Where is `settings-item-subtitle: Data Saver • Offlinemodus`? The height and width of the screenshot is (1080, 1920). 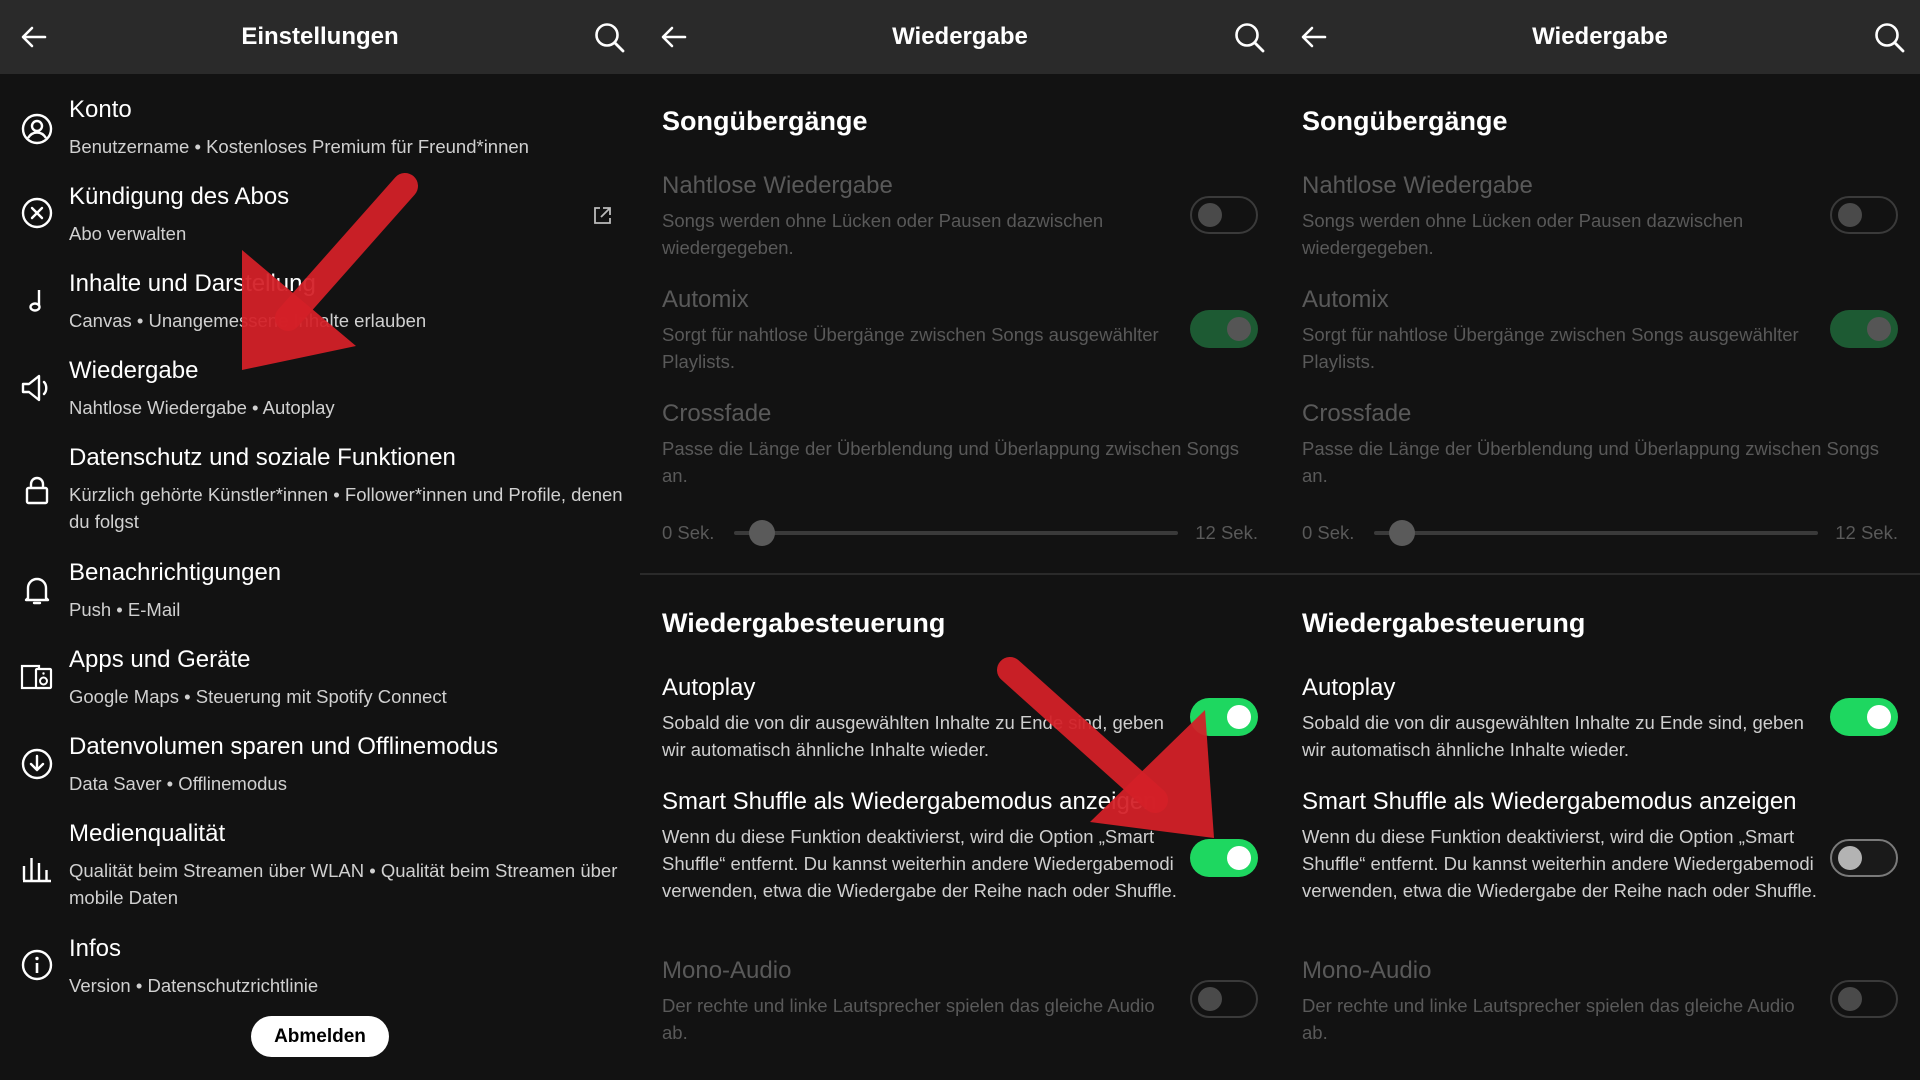
settings-item-subtitle: Data Saver • Offlinemodus is located at coordinates (178, 783).